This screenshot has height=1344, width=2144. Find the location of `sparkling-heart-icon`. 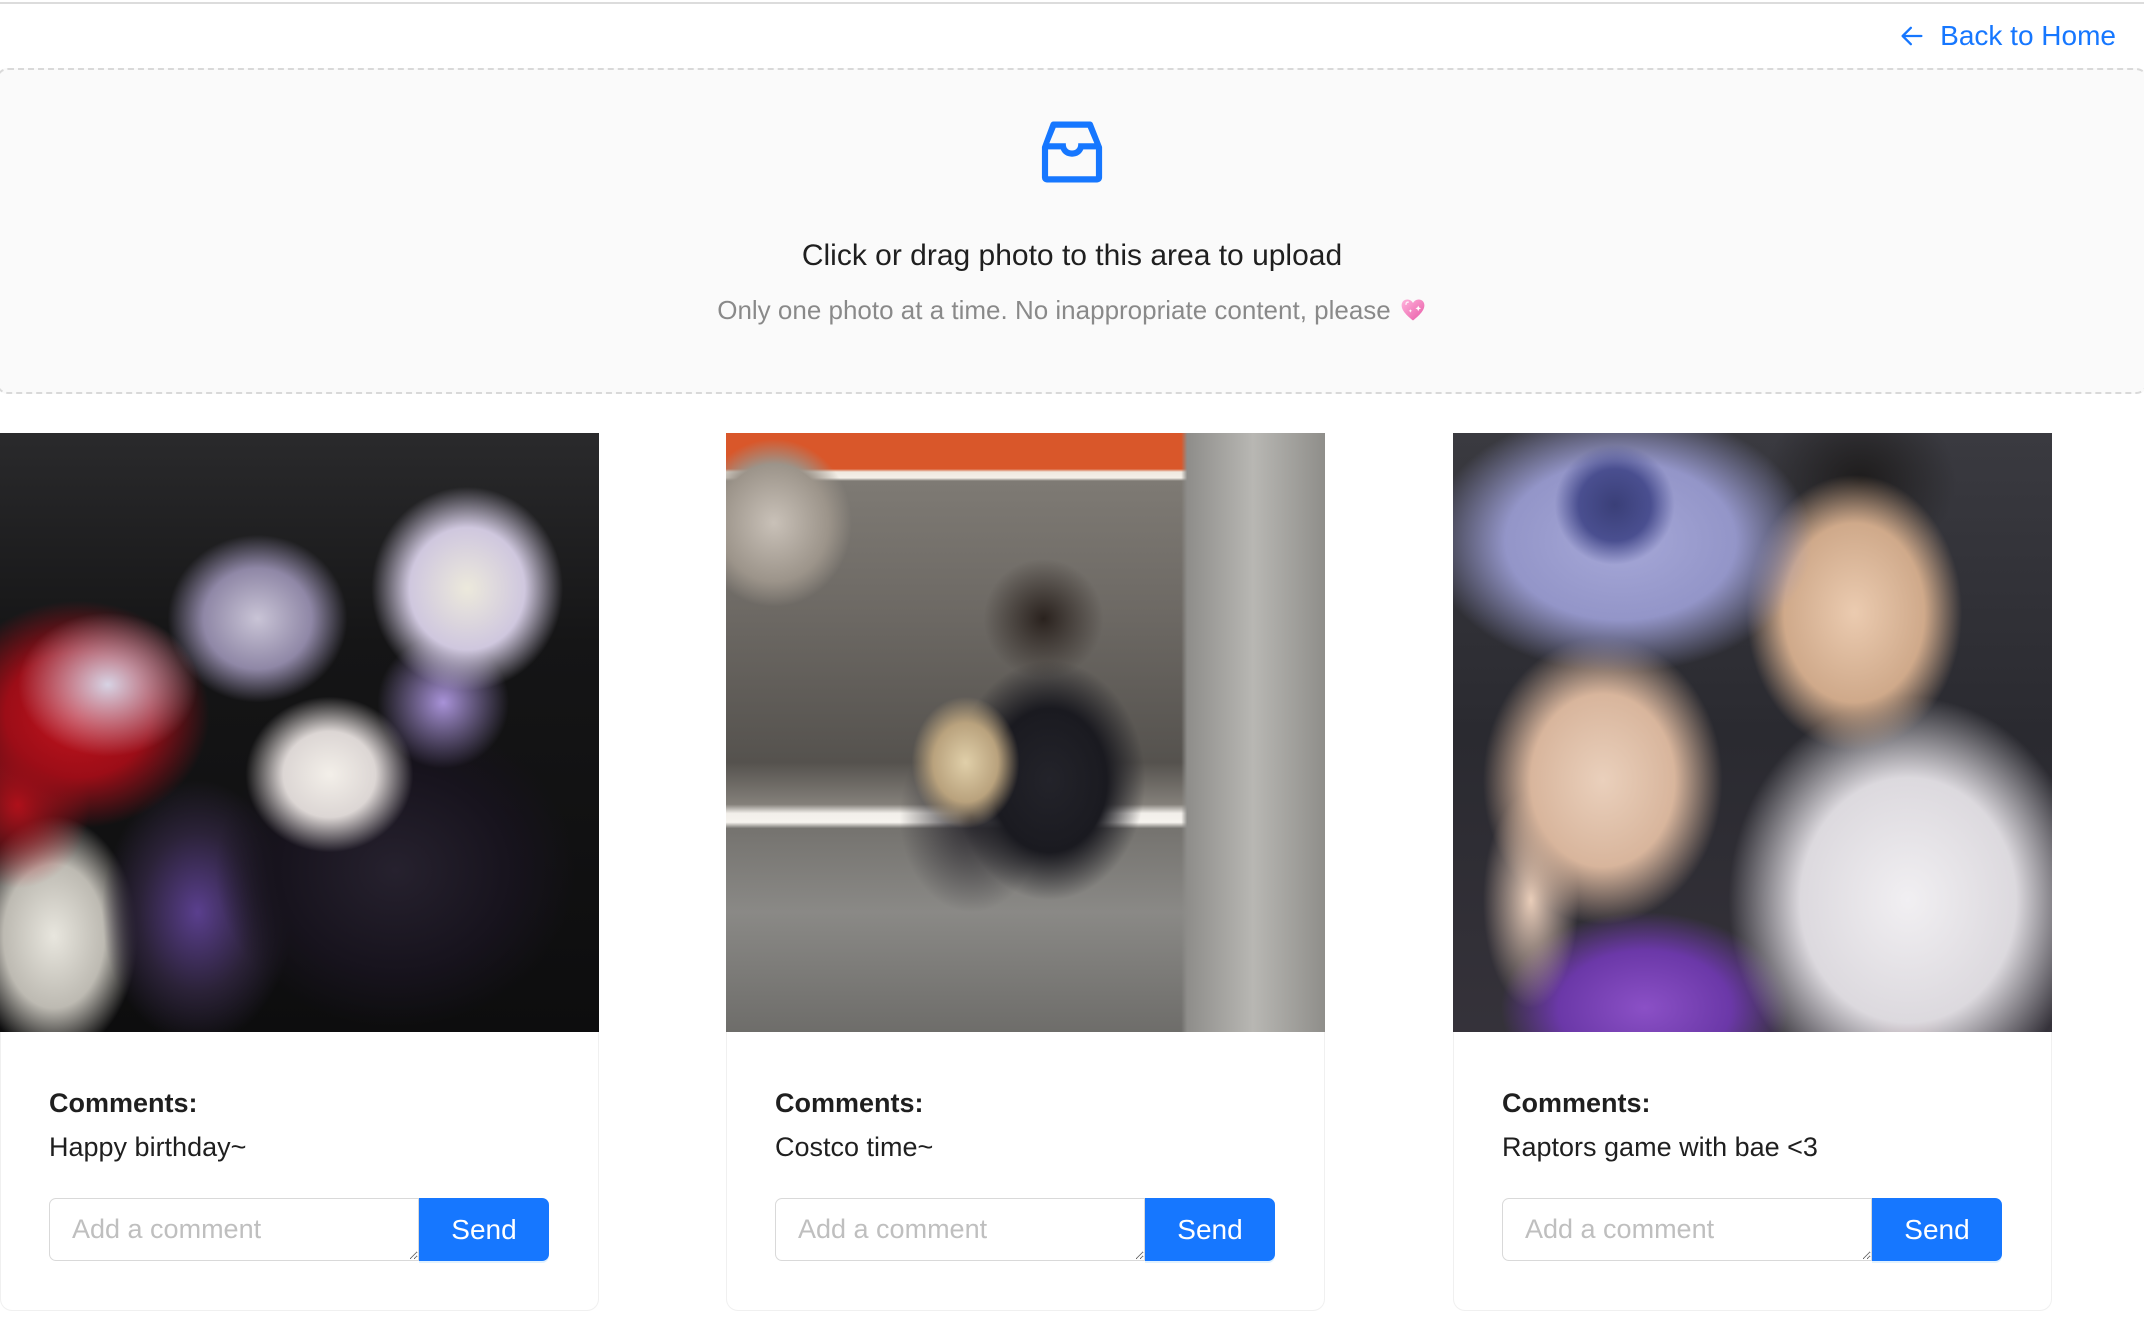

sparkling-heart-icon is located at coordinates (1413, 310).